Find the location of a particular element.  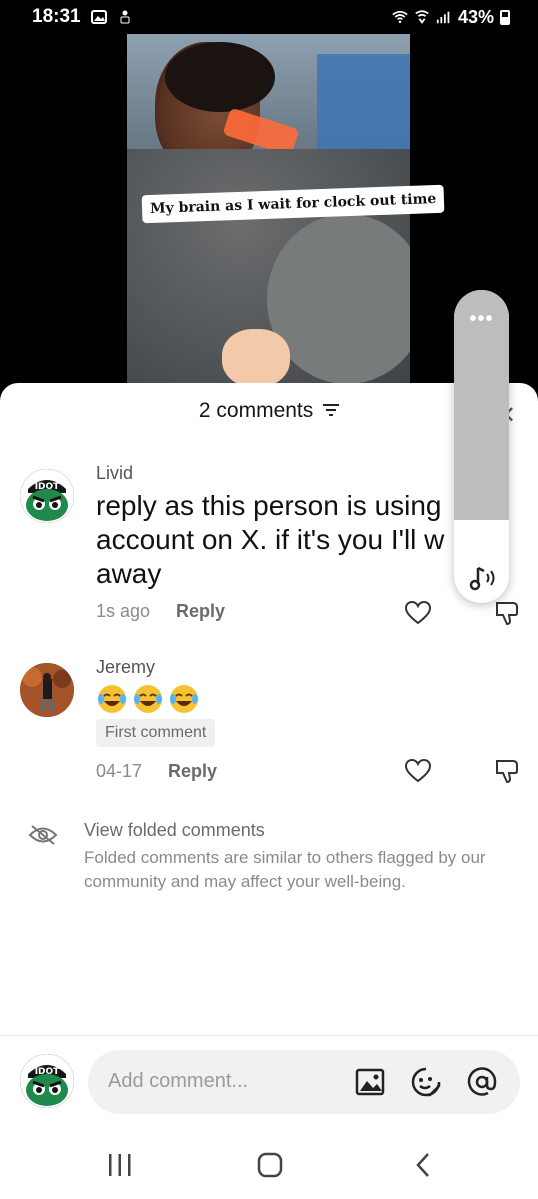

recent-apps-icon is located at coordinates (120, 1165).